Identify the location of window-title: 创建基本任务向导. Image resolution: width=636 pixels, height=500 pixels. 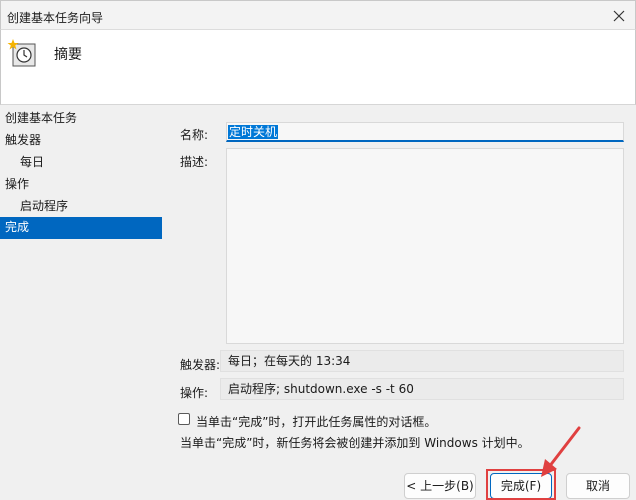
(55, 18).